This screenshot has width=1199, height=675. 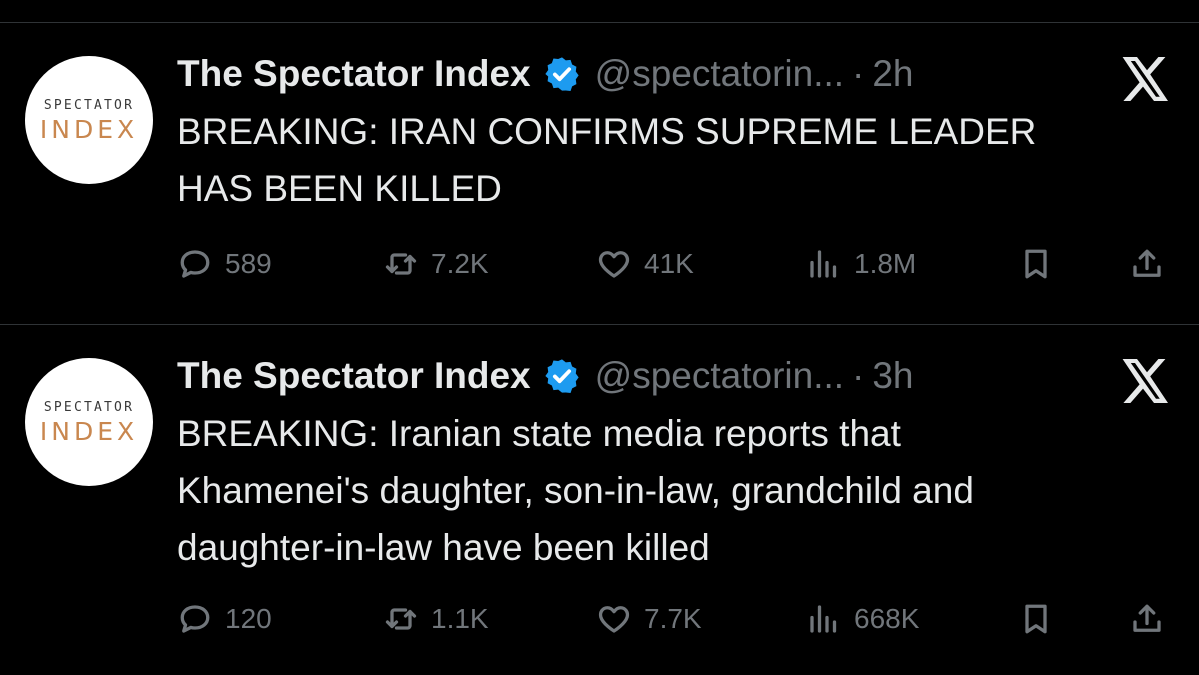 I want to click on views-count: 668K, so click(x=887, y=618).